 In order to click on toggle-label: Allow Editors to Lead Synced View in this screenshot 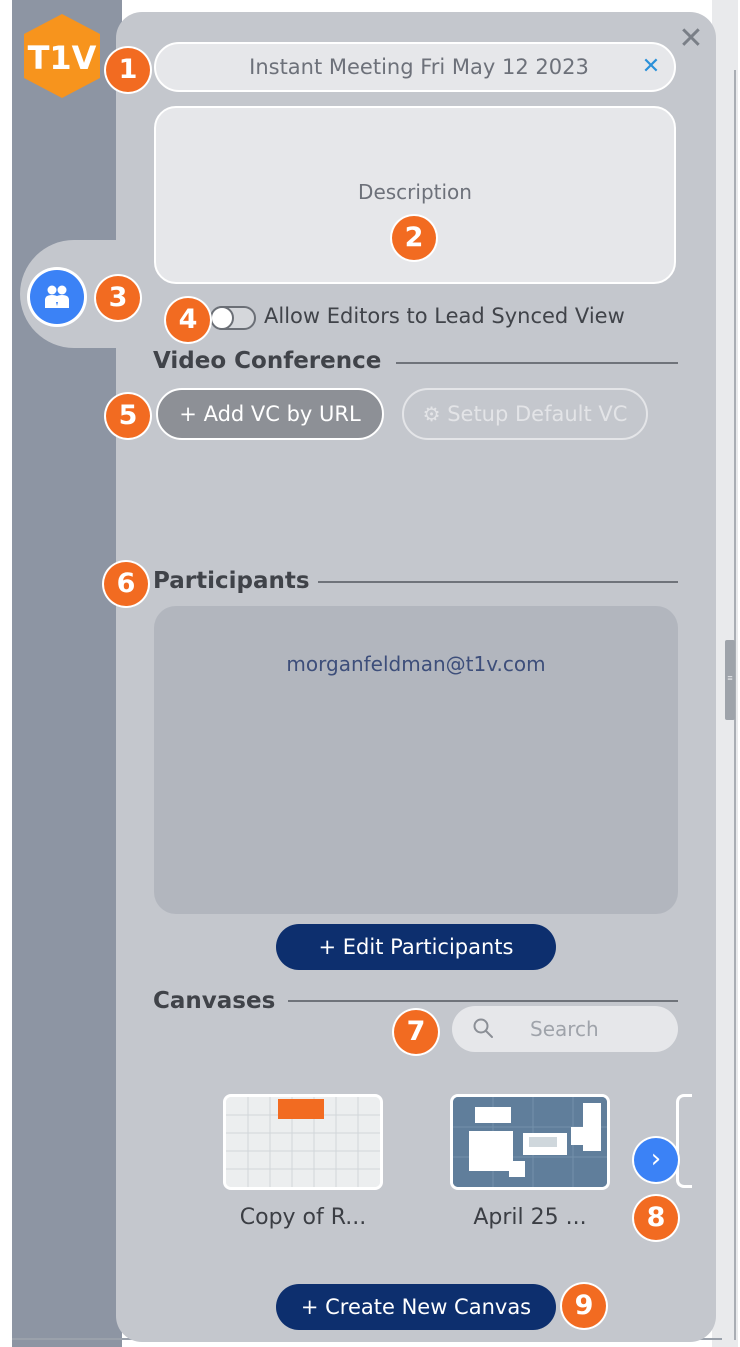, I will do `click(444, 316)`.